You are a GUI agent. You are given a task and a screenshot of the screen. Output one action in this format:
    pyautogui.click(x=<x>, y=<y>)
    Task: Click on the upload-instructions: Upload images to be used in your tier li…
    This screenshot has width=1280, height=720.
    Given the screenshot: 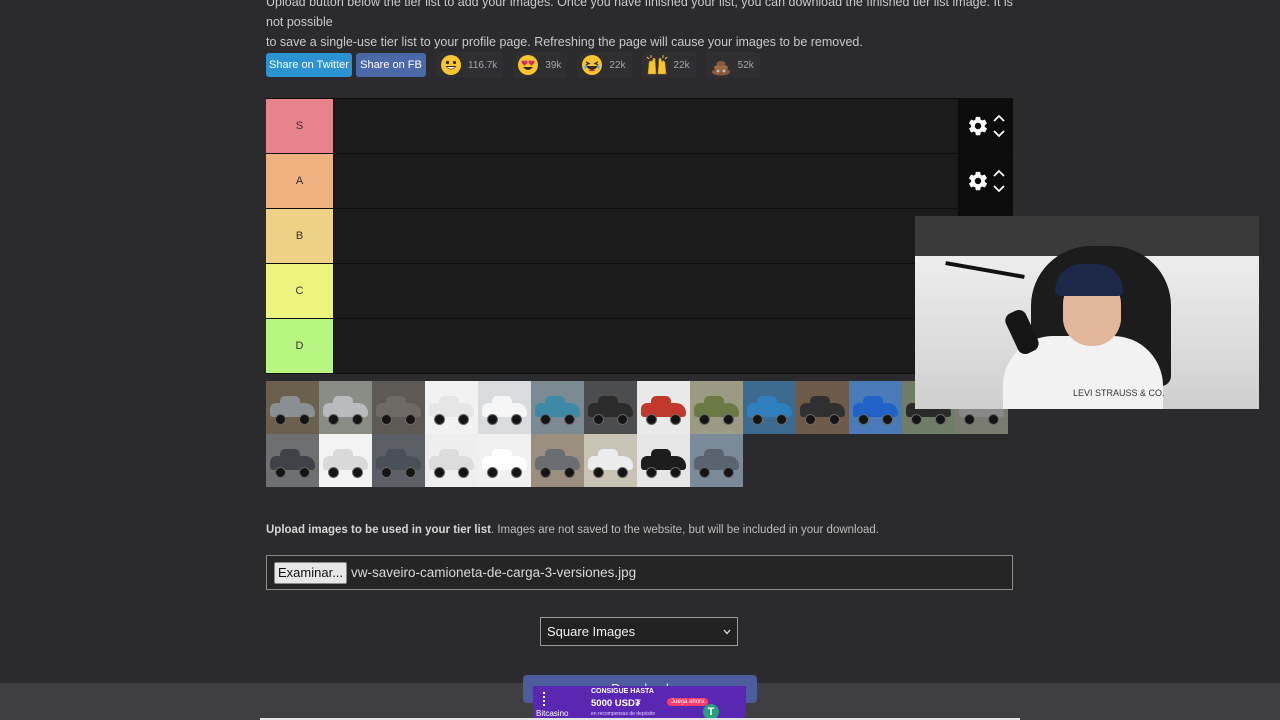 What is the action you would take?
    pyautogui.click(x=572, y=530)
    